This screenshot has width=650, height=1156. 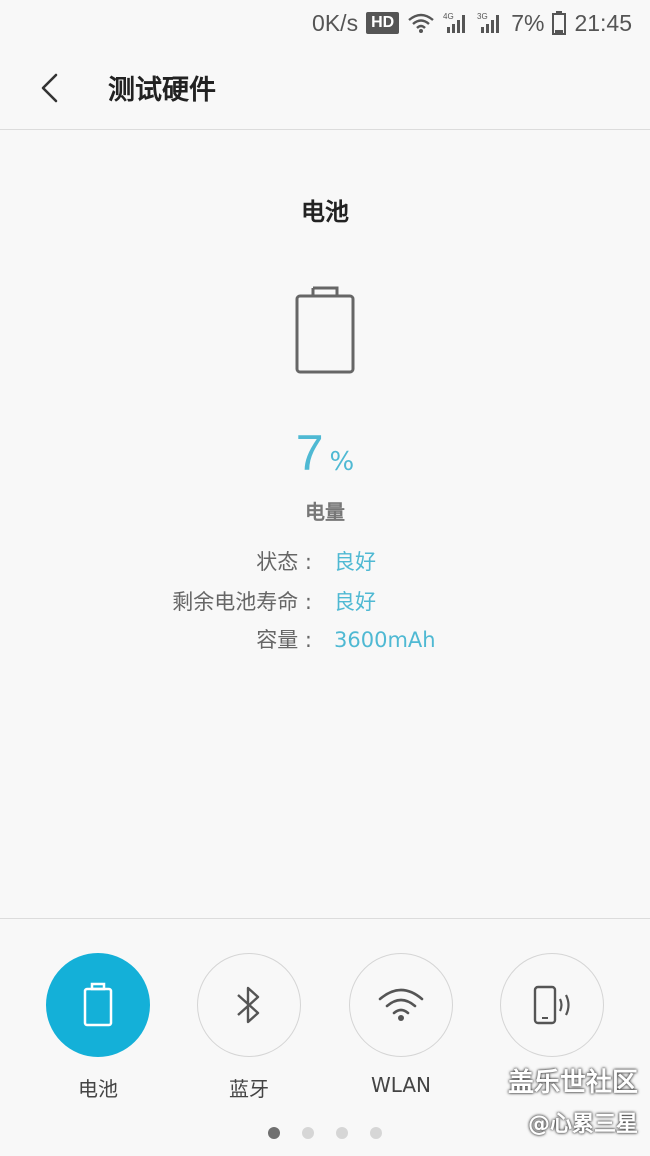 What do you see at coordinates (490, 23) in the screenshot?
I see `signal-3g-icon: 3G` at bounding box center [490, 23].